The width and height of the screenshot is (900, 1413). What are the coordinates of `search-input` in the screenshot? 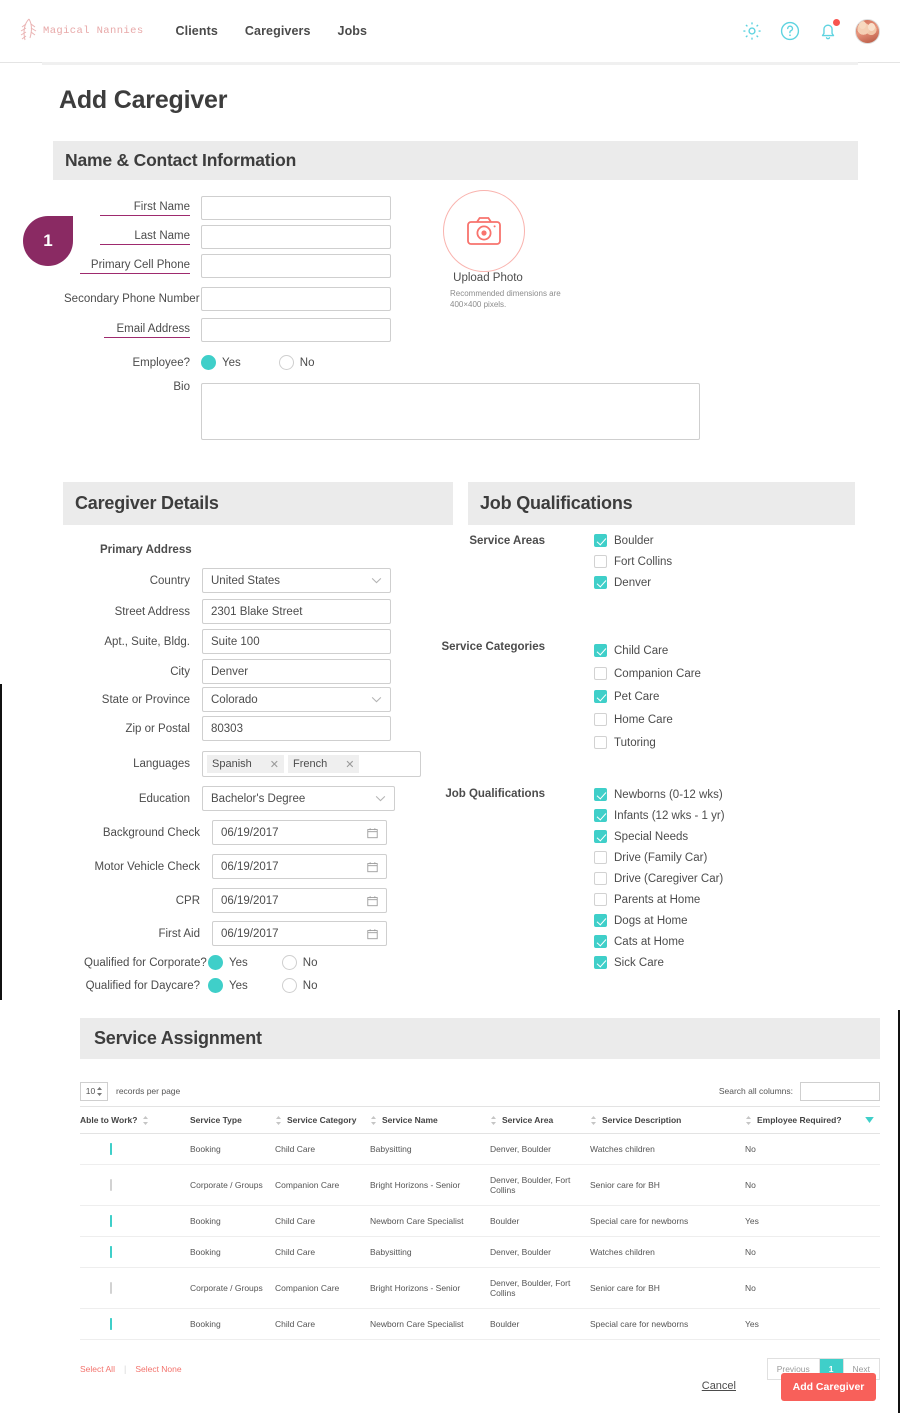 It's located at (840, 1091).